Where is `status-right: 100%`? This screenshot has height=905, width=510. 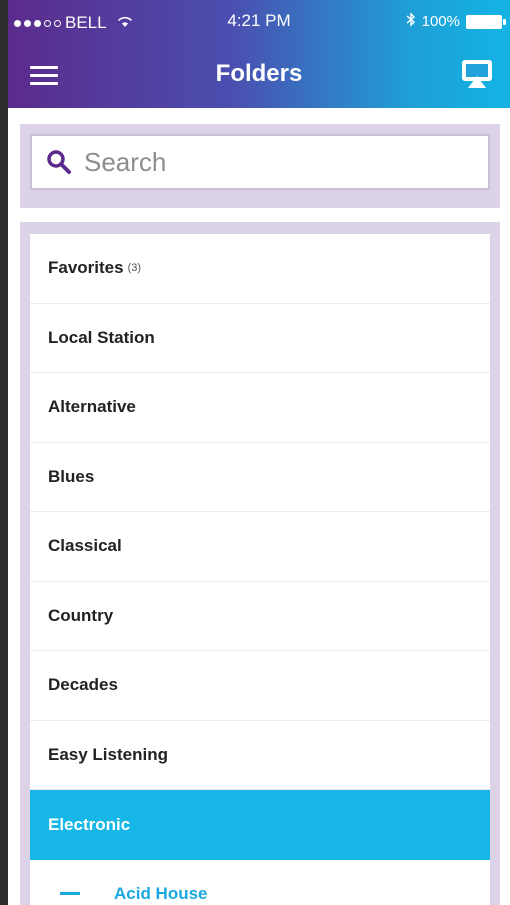 status-right: 100% is located at coordinates (456, 21).